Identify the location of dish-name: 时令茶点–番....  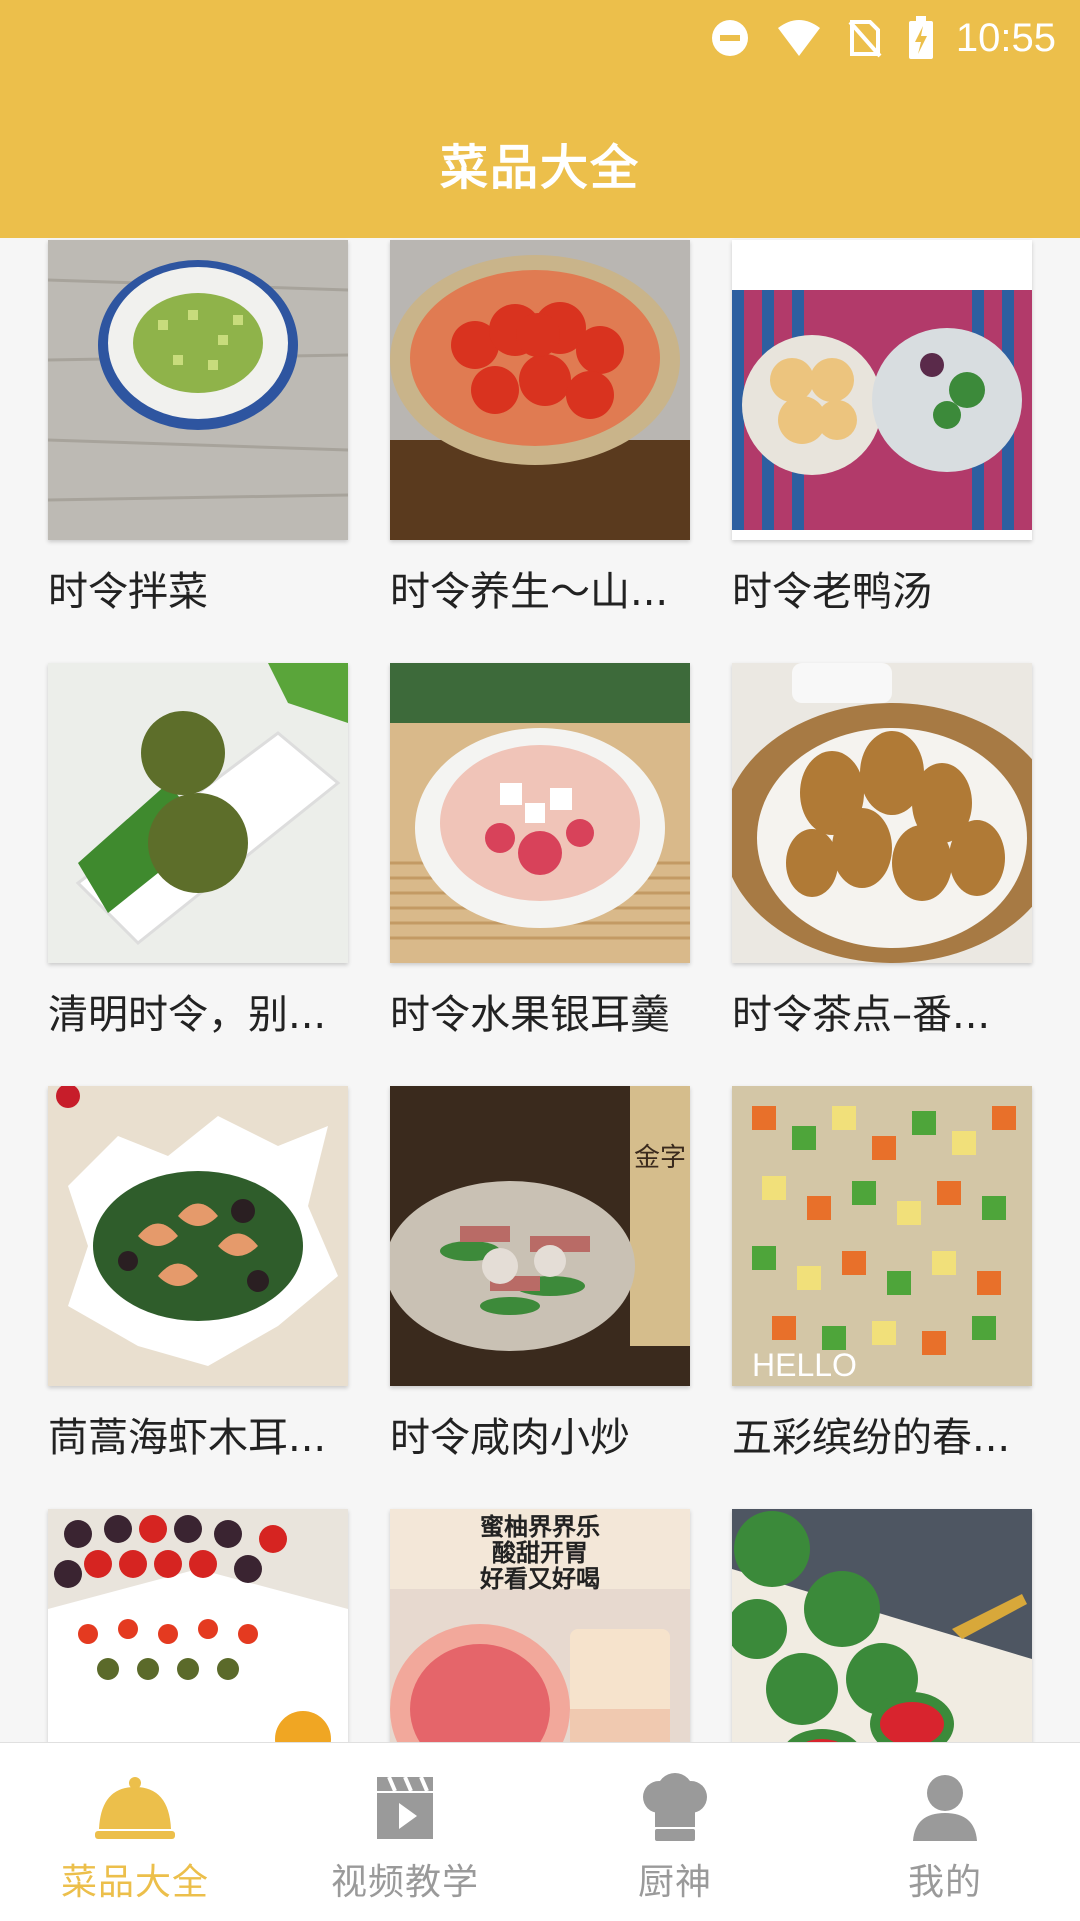
(882, 1015).